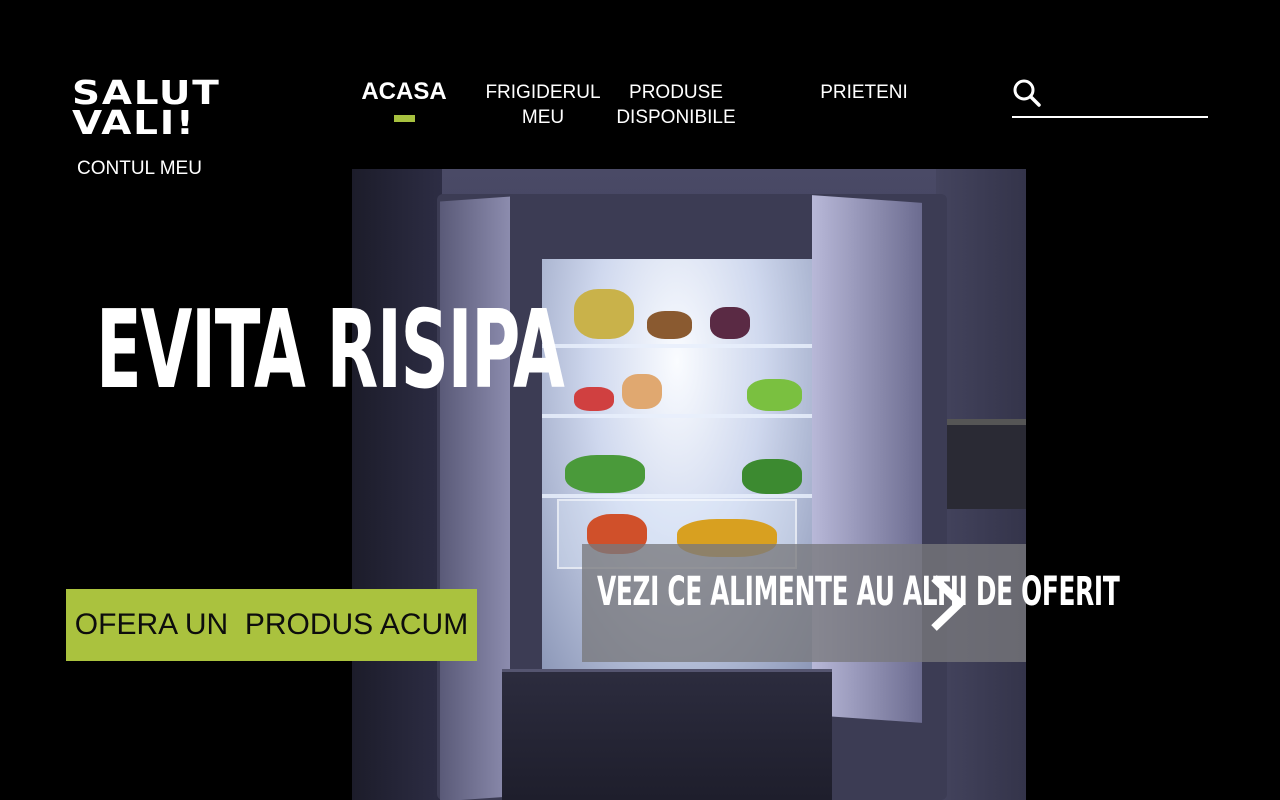 The width and height of the screenshot is (1280, 800). Describe the element at coordinates (1027, 93) in the screenshot. I see `search-icon` at that location.